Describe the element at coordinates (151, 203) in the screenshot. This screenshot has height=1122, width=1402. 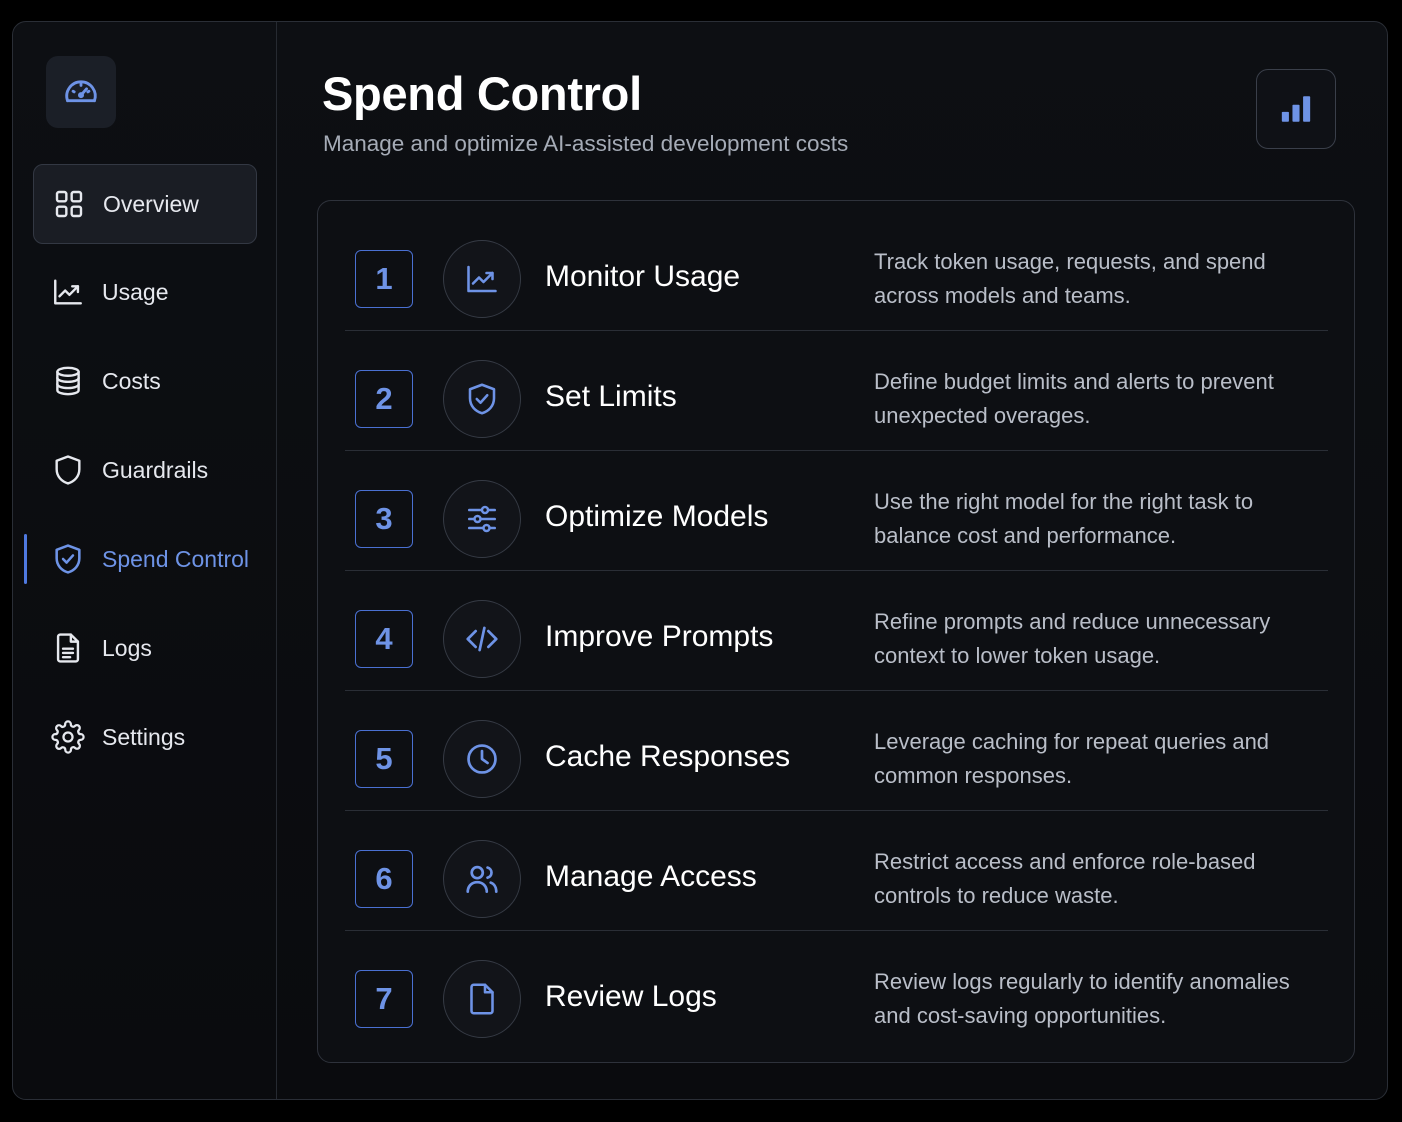
I see `sidebar-item-label: Overview` at that location.